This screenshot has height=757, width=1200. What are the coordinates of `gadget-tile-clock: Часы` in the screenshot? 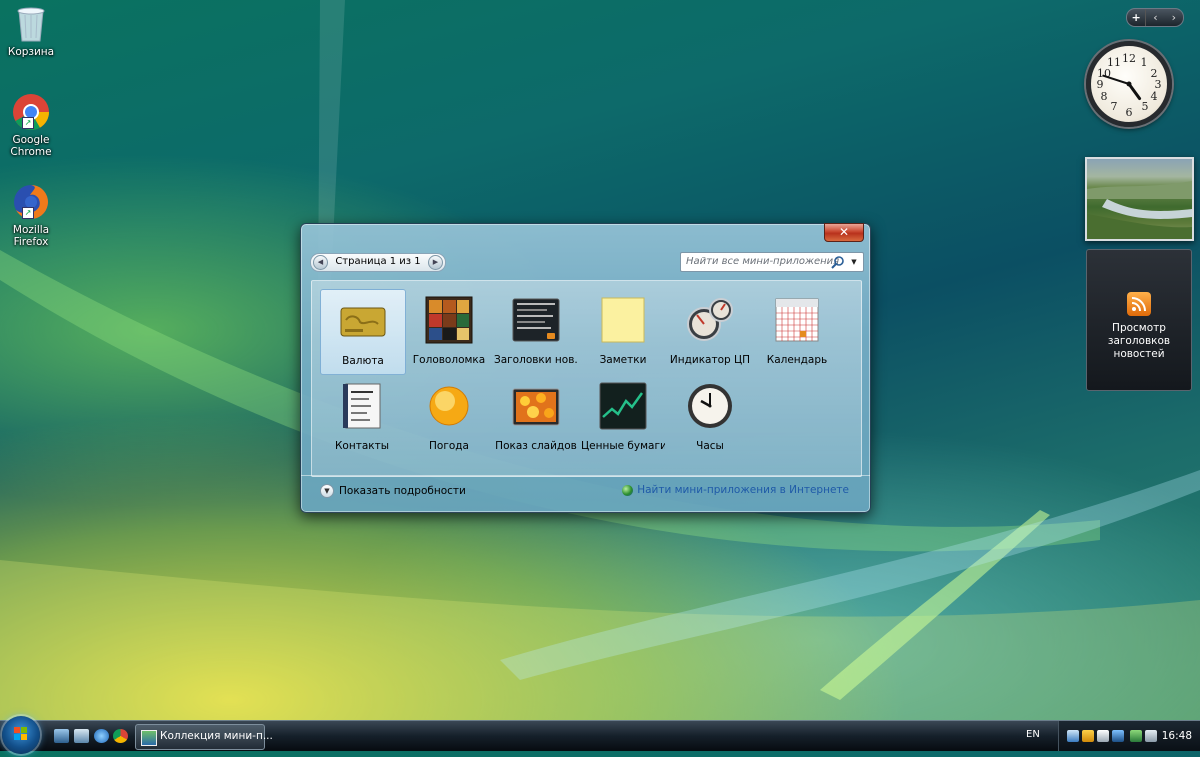 It's located at (710, 417).